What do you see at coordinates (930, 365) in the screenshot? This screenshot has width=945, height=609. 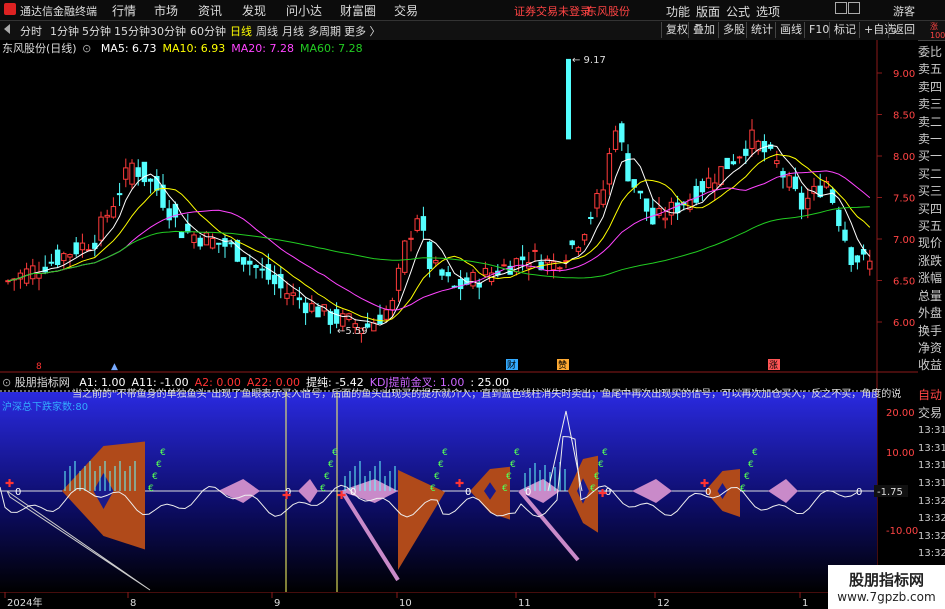 I see `quote-label: 收益` at bounding box center [930, 365].